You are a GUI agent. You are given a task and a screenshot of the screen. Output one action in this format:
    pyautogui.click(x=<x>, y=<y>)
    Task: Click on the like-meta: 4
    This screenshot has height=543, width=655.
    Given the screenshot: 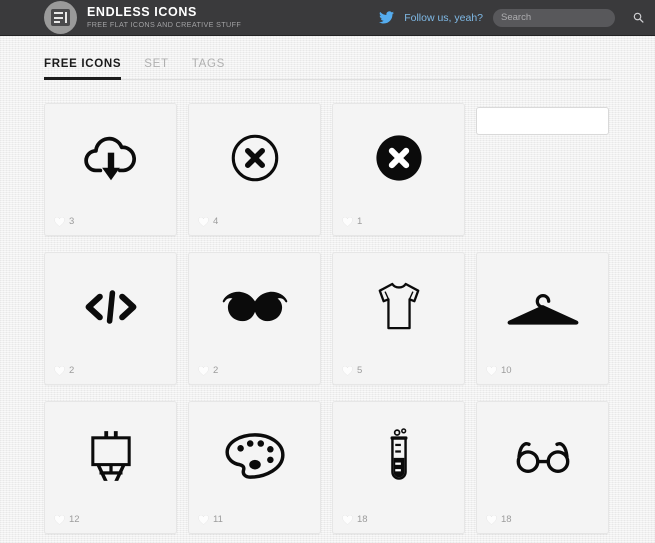 What is the action you would take?
    pyautogui.click(x=208, y=221)
    